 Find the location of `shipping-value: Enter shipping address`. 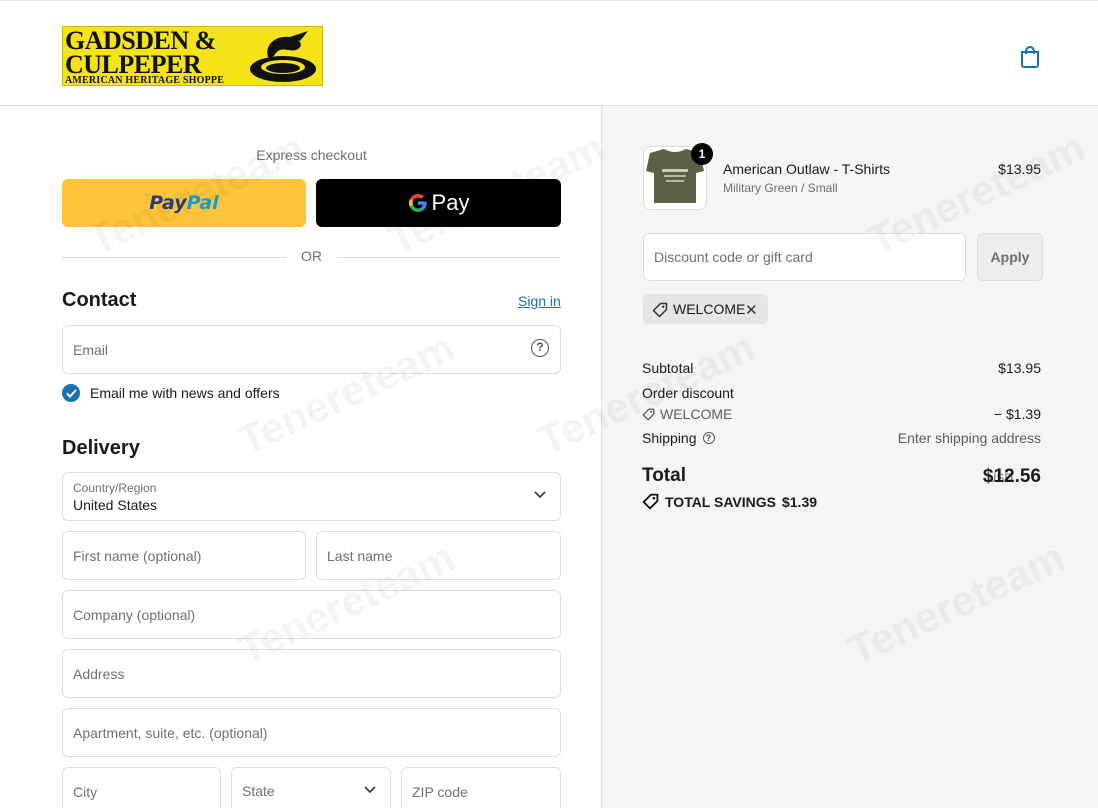

shipping-value: Enter shipping address is located at coordinates (969, 438).